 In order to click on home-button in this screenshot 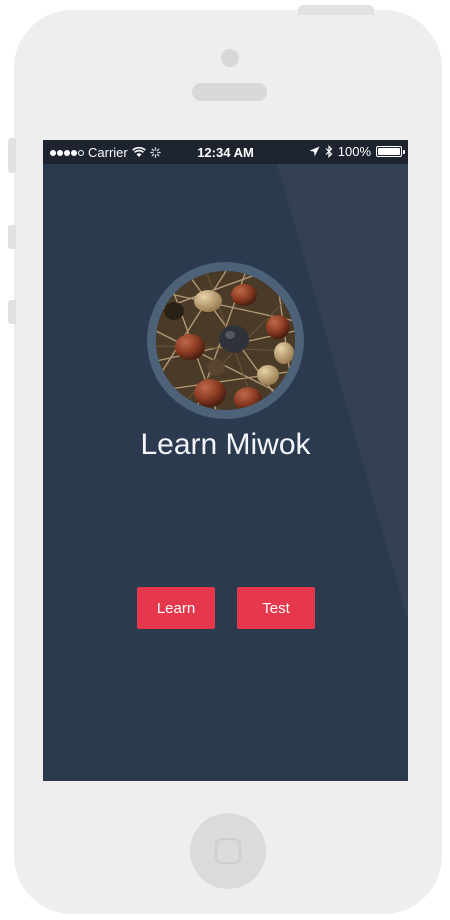, I will do `click(228, 851)`.